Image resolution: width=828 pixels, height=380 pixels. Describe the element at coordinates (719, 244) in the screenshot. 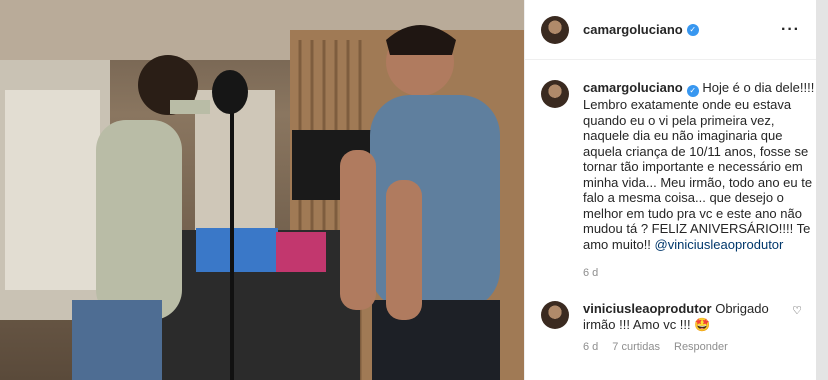

I see `caption-mention-link: @viniciusleaoprodutor` at that location.